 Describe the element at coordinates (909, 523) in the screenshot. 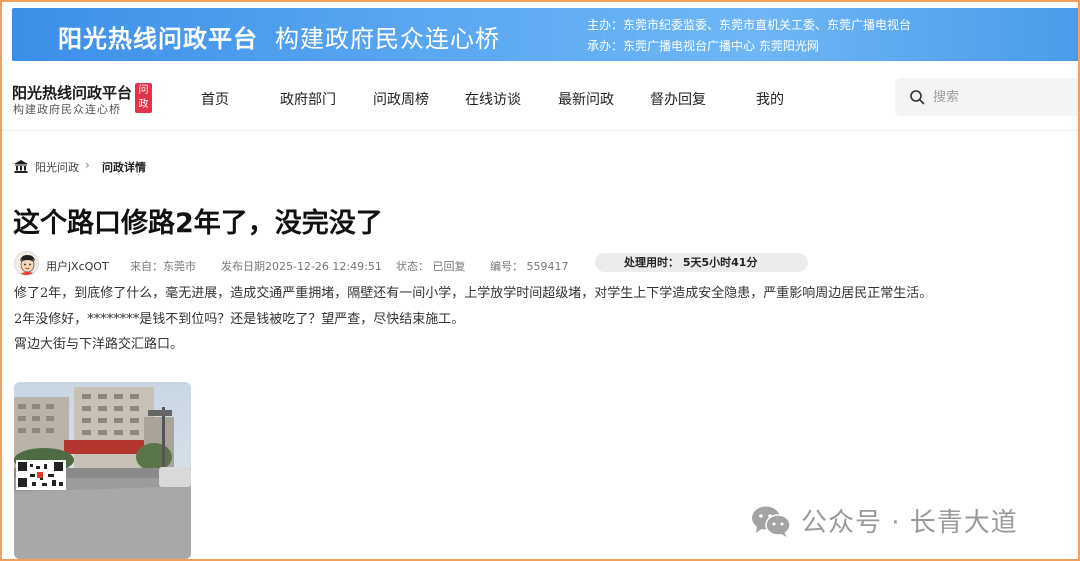

I see `watermark-text: 公众号 · 长青大道` at that location.